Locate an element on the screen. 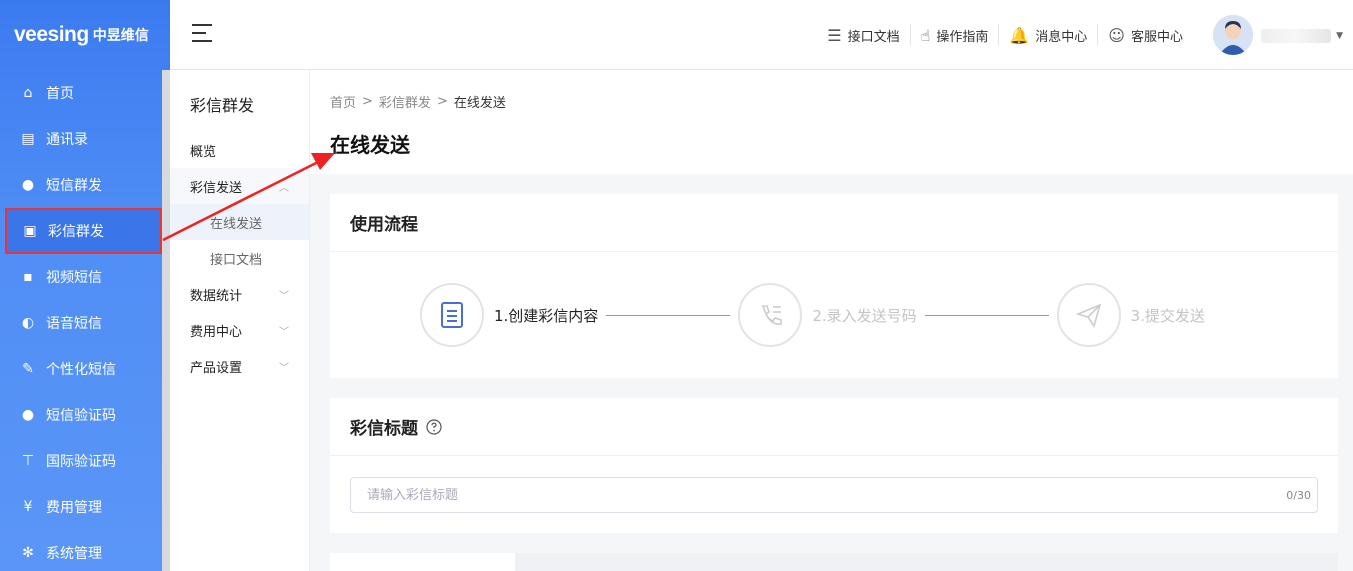  submenu-item-label: 彩信发送 is located at coordinates (216, 188).